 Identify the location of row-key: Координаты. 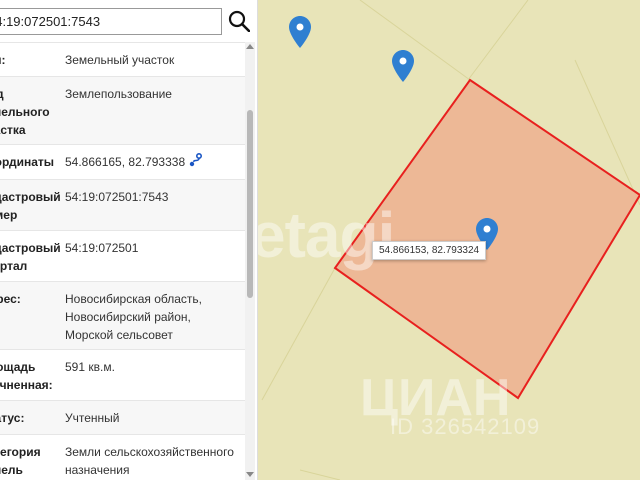
(27, 162).